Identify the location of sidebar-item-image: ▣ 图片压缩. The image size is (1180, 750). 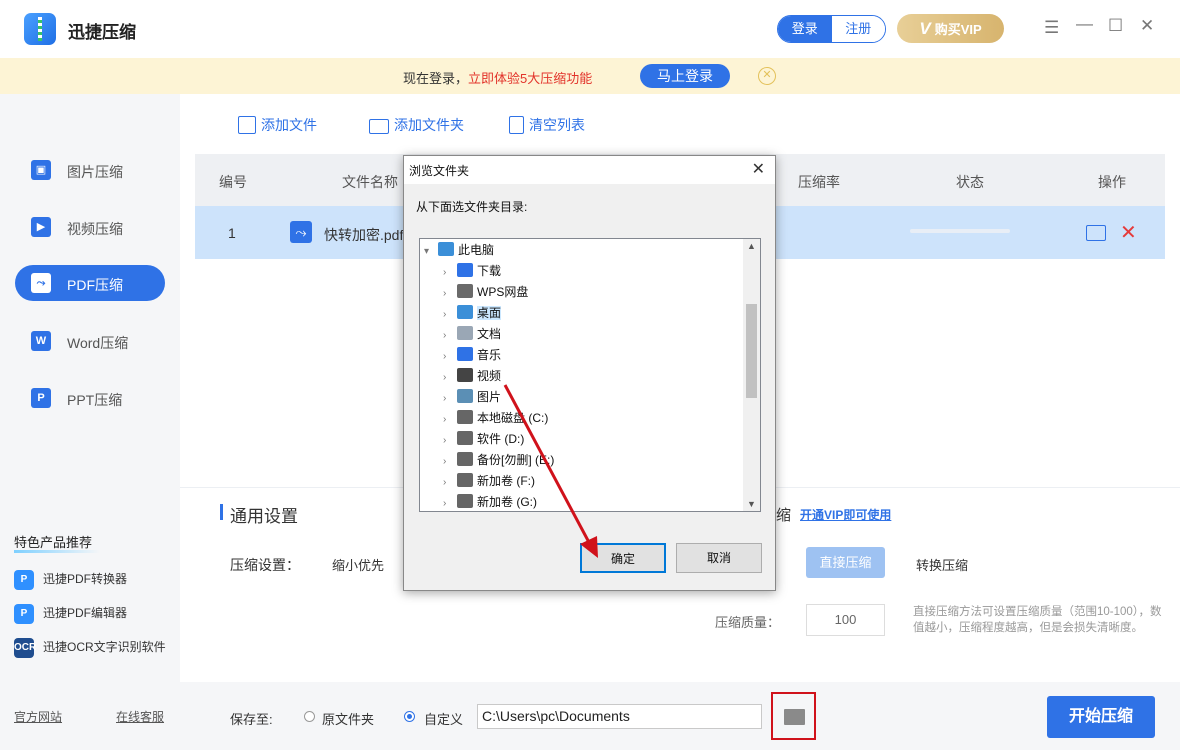
(90, 170).